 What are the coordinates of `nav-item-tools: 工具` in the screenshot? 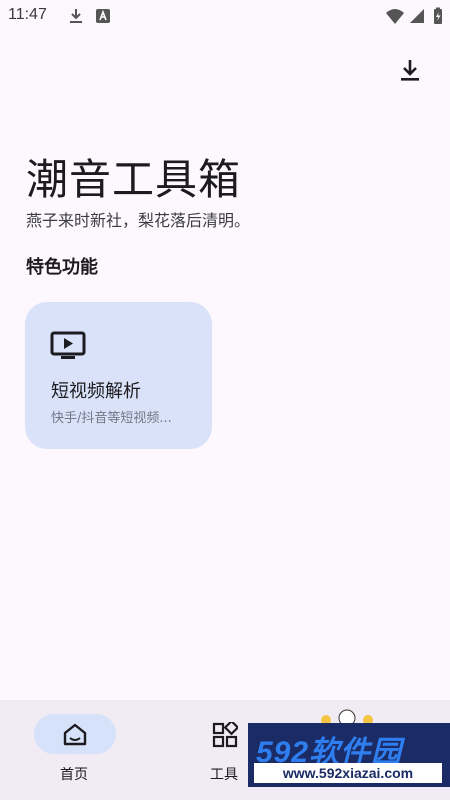 It's located at (225, 749).